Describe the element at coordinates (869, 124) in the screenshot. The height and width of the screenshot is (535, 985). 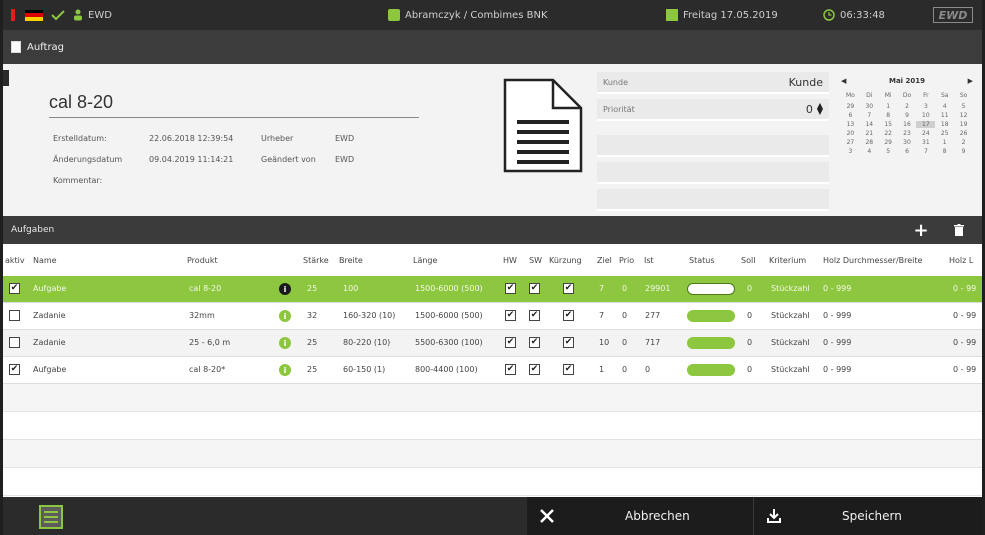
I see `calendar-day: 14` at that location.